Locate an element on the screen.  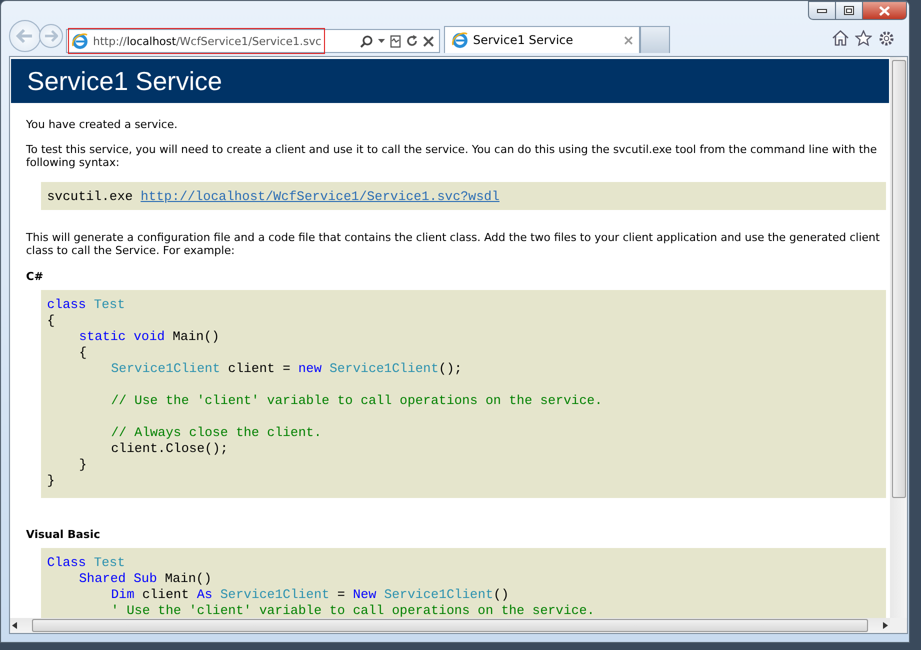
code-line: // Use the 'client' variable to call operations on the service. is located at coordinates (356, 401).